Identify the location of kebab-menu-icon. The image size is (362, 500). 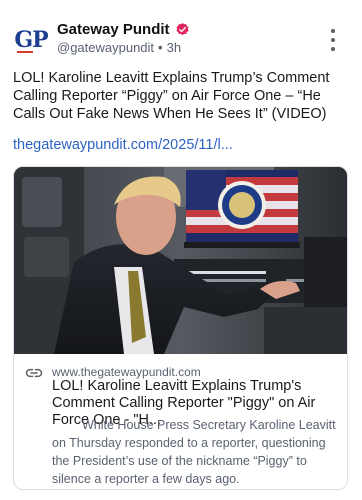
(333, 40).